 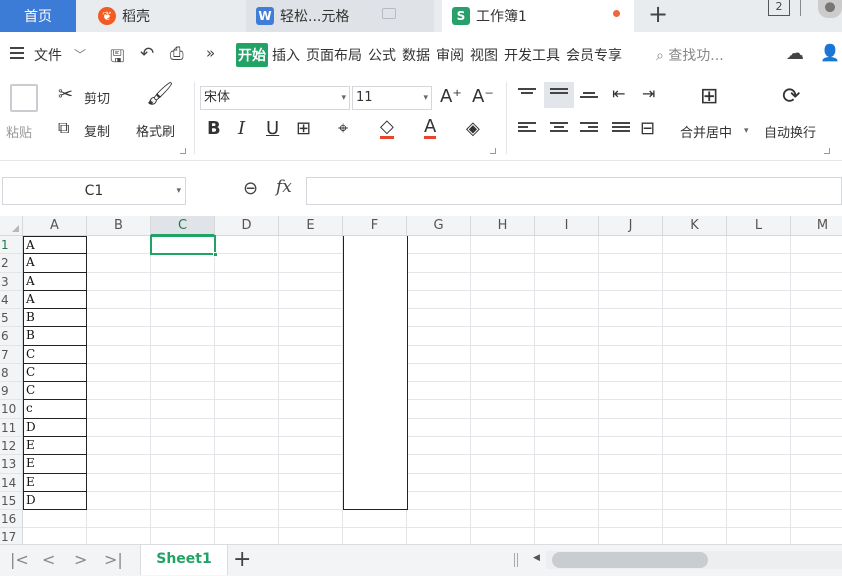 I want to click on increase-indent-icon: ⇥, so click(x=648, y=93).